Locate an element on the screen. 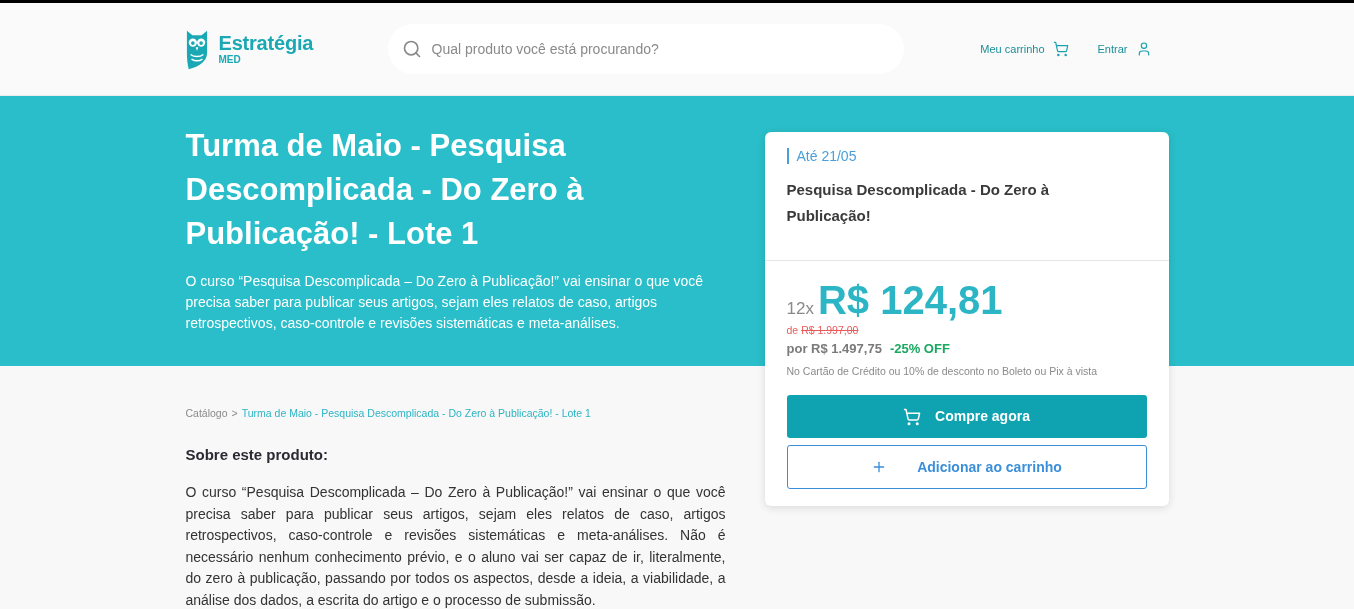  search-icon is located at coordinates (411, 49).